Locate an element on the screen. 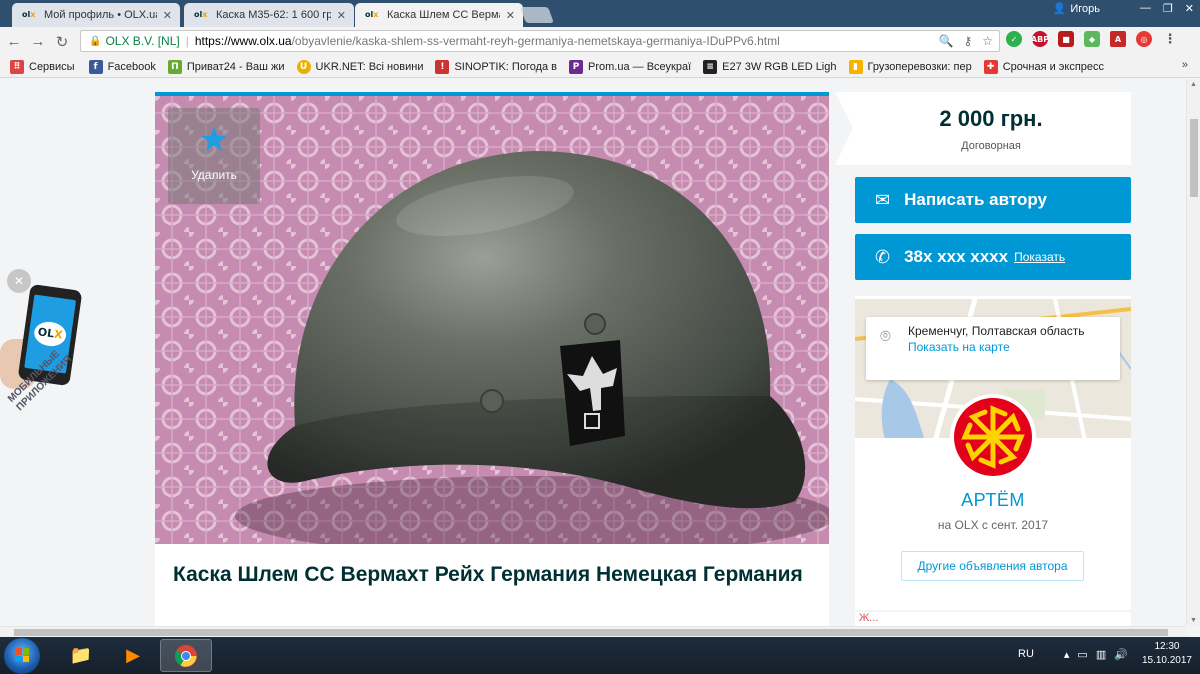 The width and height of the screenshot is (1200, 674). show-phone-link: Показать is located at coordinates (1039, 257).